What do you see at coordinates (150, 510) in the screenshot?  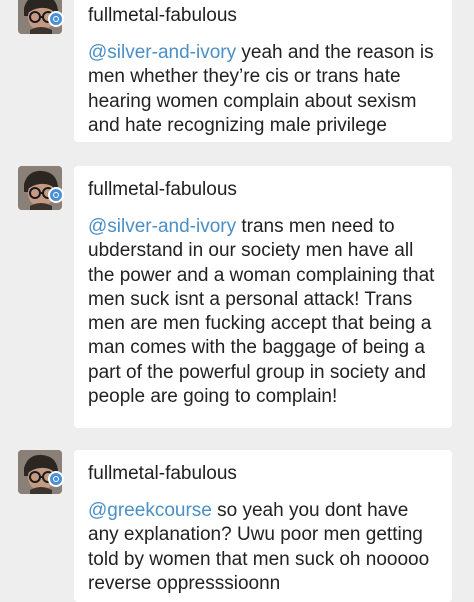 I see `mention-link: @greekcourse` at bounding box center [150, 510].